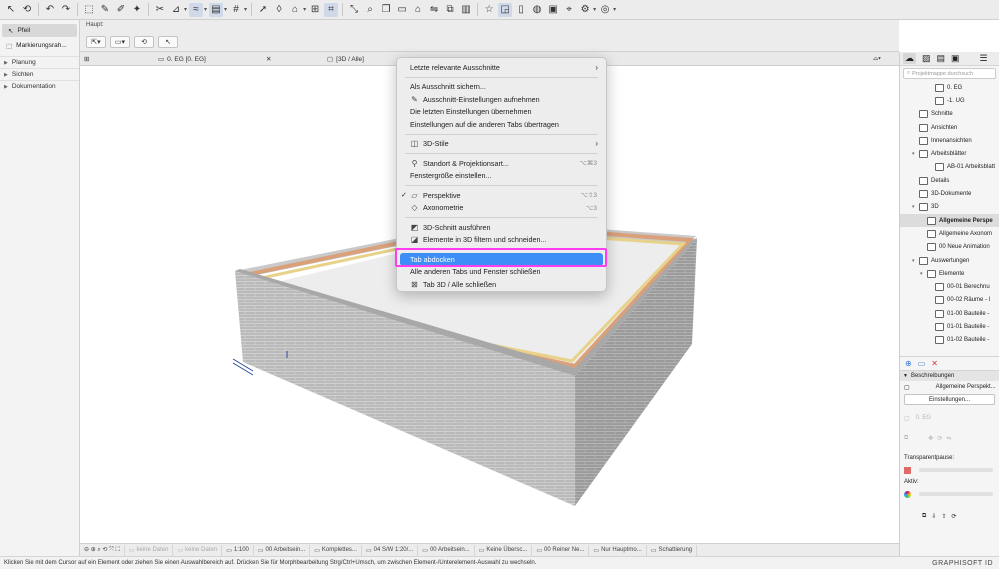 Image resolution: width=999 pixels, height=569 pixels. I want to click on view-options-icon: ⌓▾, so click(877, 59).